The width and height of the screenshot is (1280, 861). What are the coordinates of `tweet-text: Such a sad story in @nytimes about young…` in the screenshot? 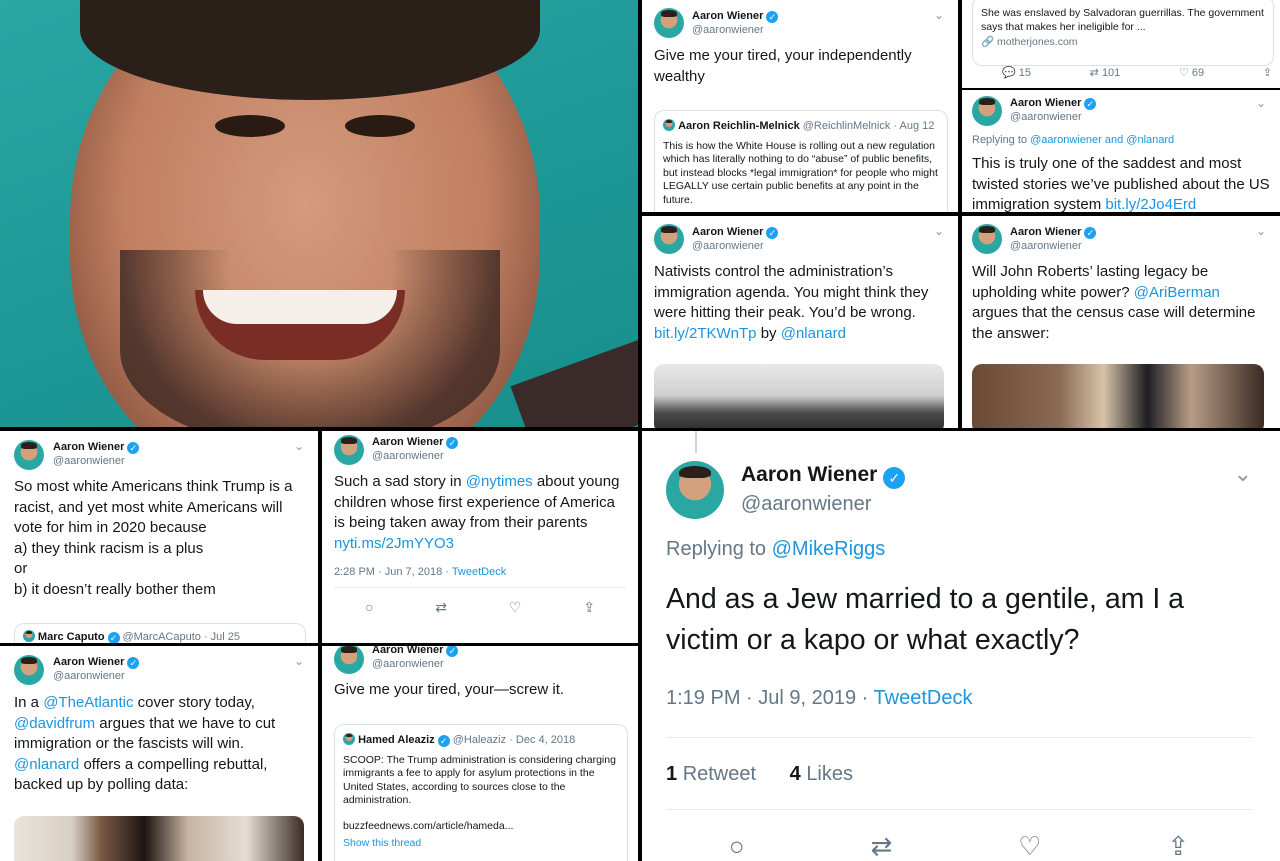 It's located at (477, 512).